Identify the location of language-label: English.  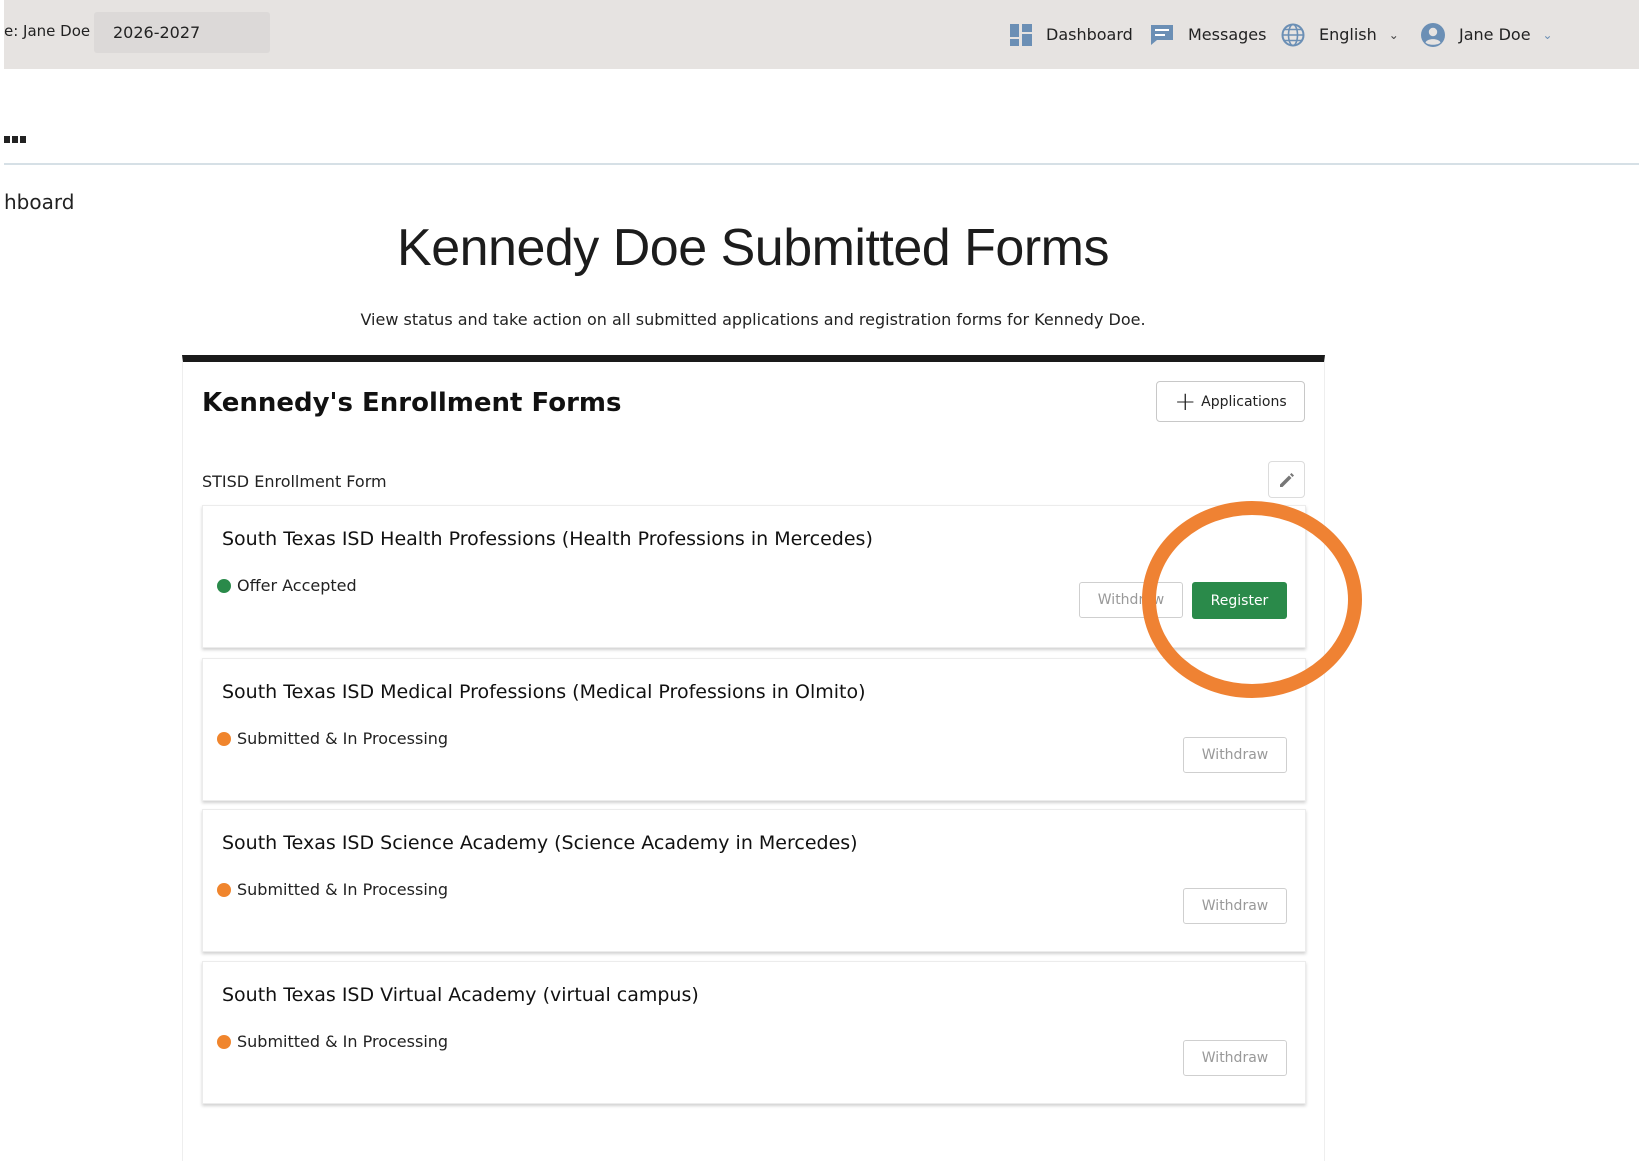
(1348, 34).